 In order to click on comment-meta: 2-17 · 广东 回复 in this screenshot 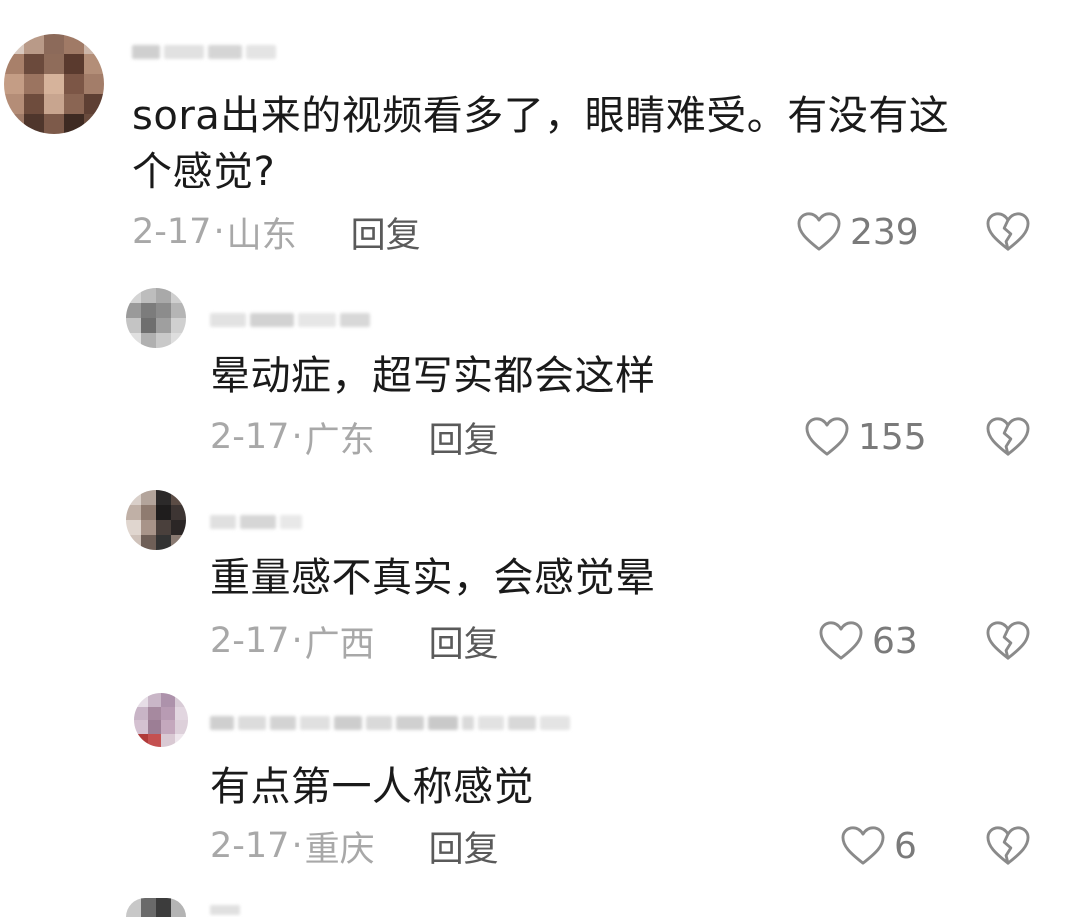, I will do `click(354, 437)`.